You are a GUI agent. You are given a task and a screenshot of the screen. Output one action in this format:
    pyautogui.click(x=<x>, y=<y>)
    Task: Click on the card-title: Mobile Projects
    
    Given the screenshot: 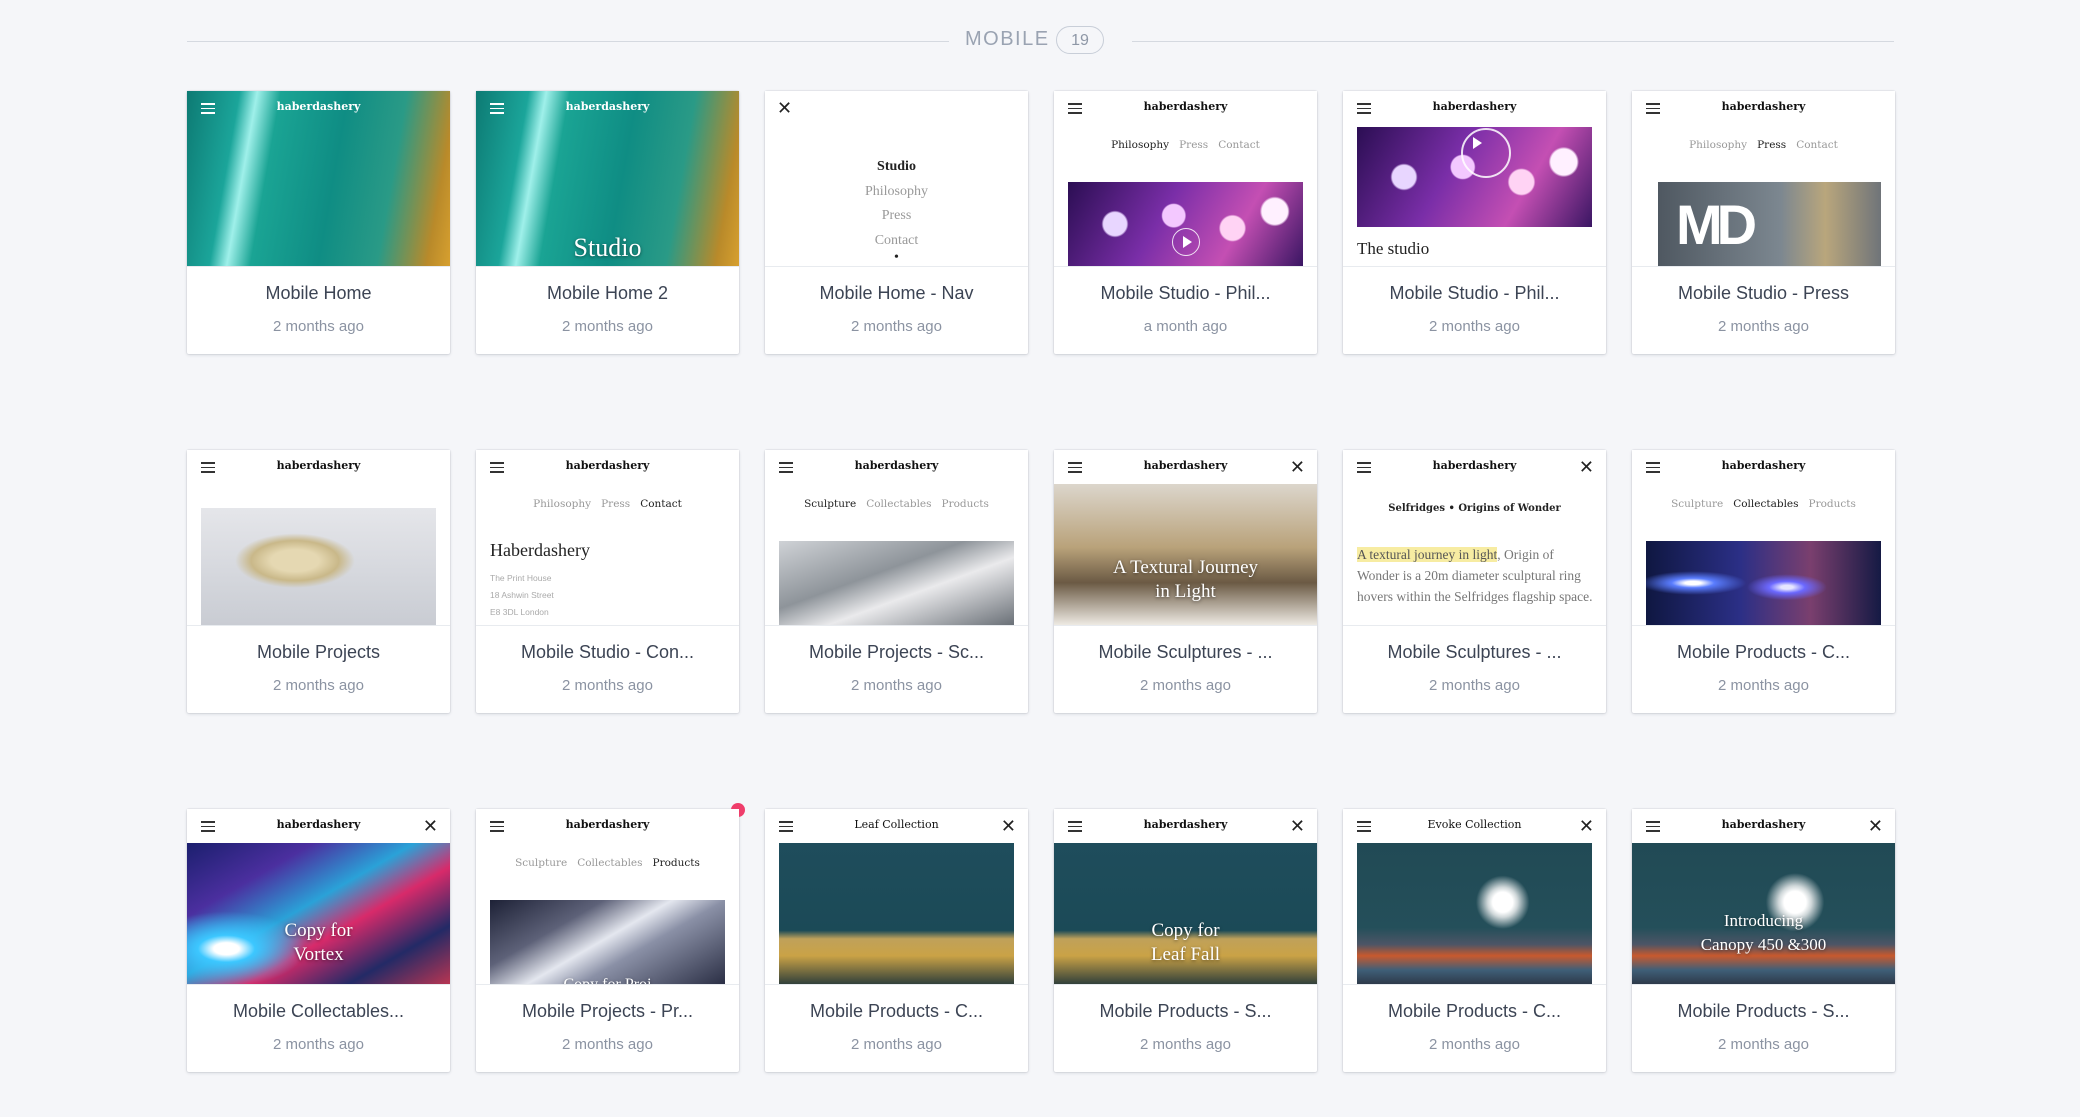 What is the action you would take?
    pyautogui.click(x=318, y=652)
    